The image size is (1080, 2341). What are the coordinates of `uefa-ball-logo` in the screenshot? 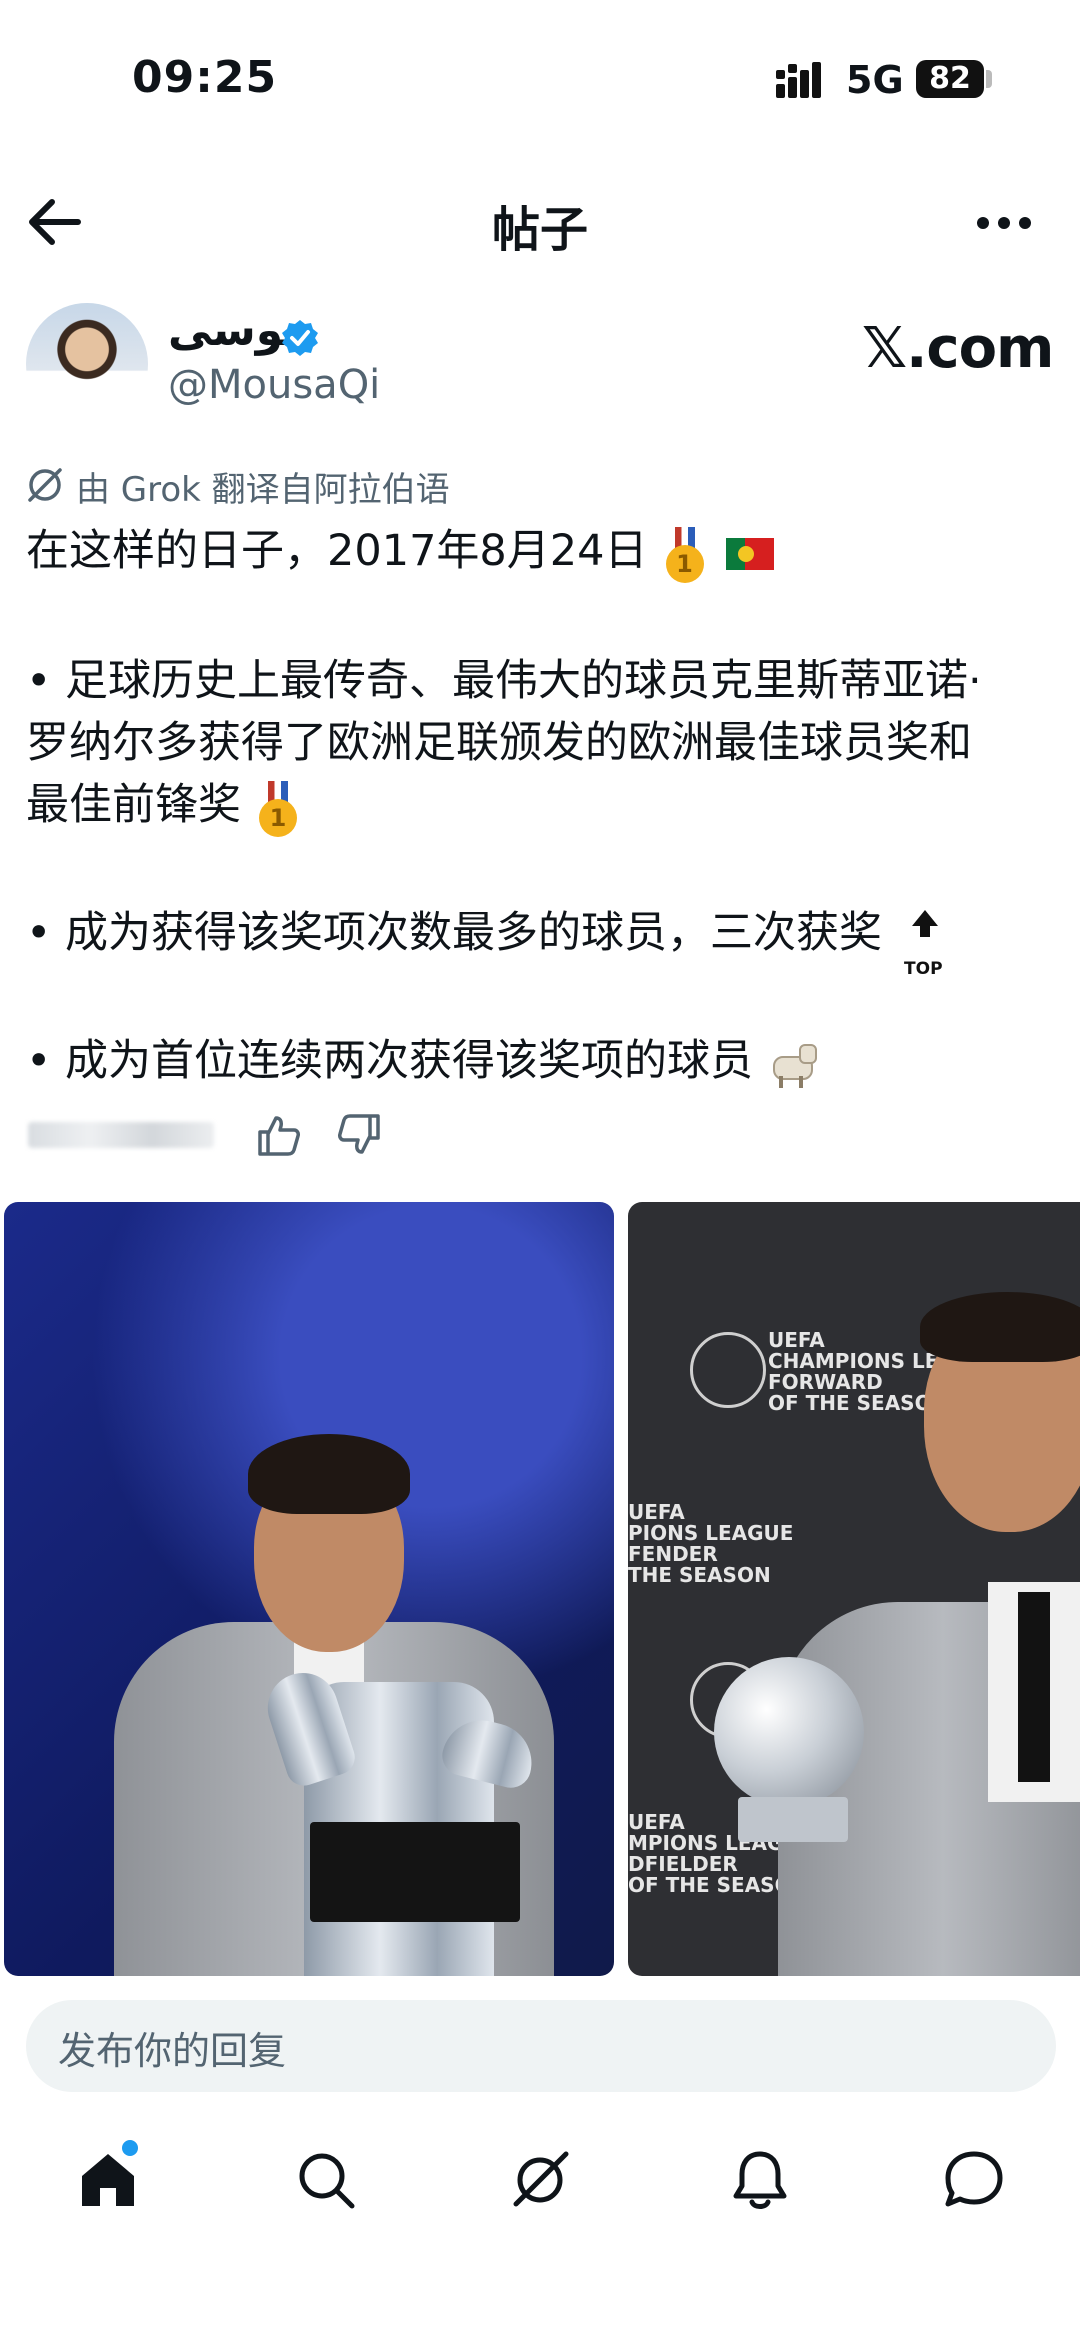 It's located at (728, 1370).